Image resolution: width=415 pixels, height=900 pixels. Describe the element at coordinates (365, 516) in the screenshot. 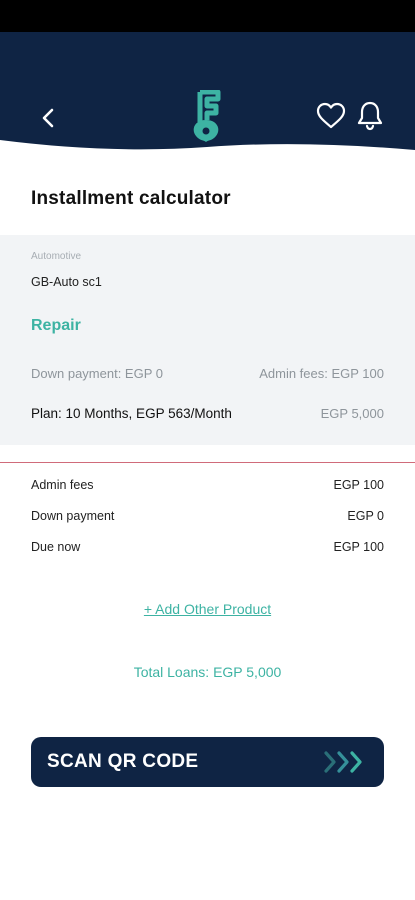

I see `summary-value: EGP 0` at that location.